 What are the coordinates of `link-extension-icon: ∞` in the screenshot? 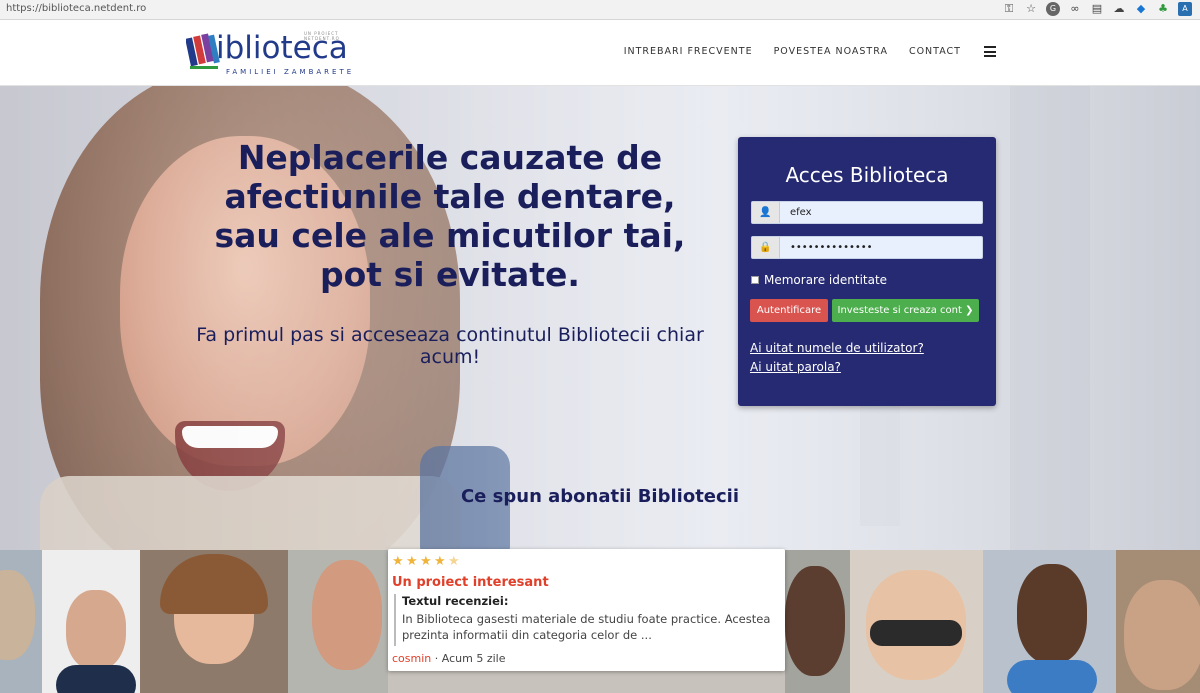 It's located at (1075, 9).